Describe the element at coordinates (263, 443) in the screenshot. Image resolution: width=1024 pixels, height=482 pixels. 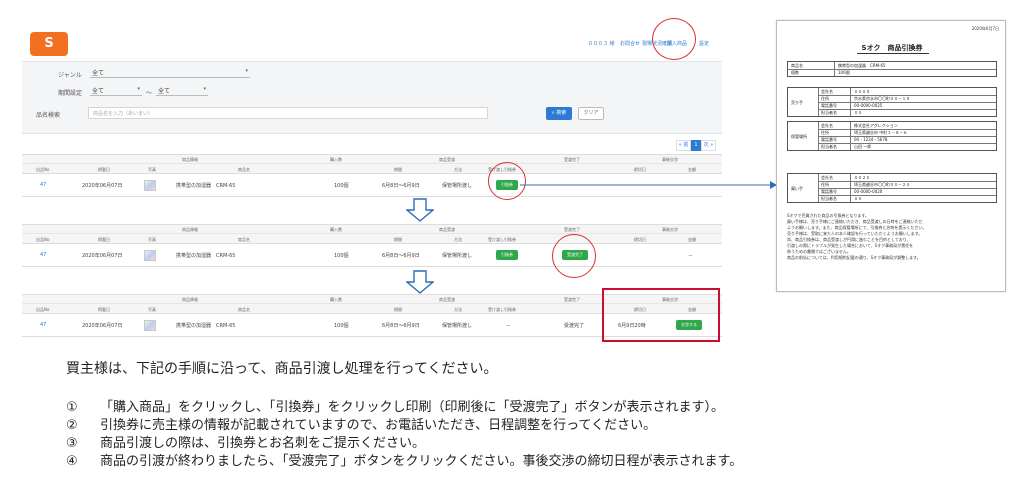
I see `step-text: 商品引渡しの際は、引換券とお名刺をご提示ください。` at that location.